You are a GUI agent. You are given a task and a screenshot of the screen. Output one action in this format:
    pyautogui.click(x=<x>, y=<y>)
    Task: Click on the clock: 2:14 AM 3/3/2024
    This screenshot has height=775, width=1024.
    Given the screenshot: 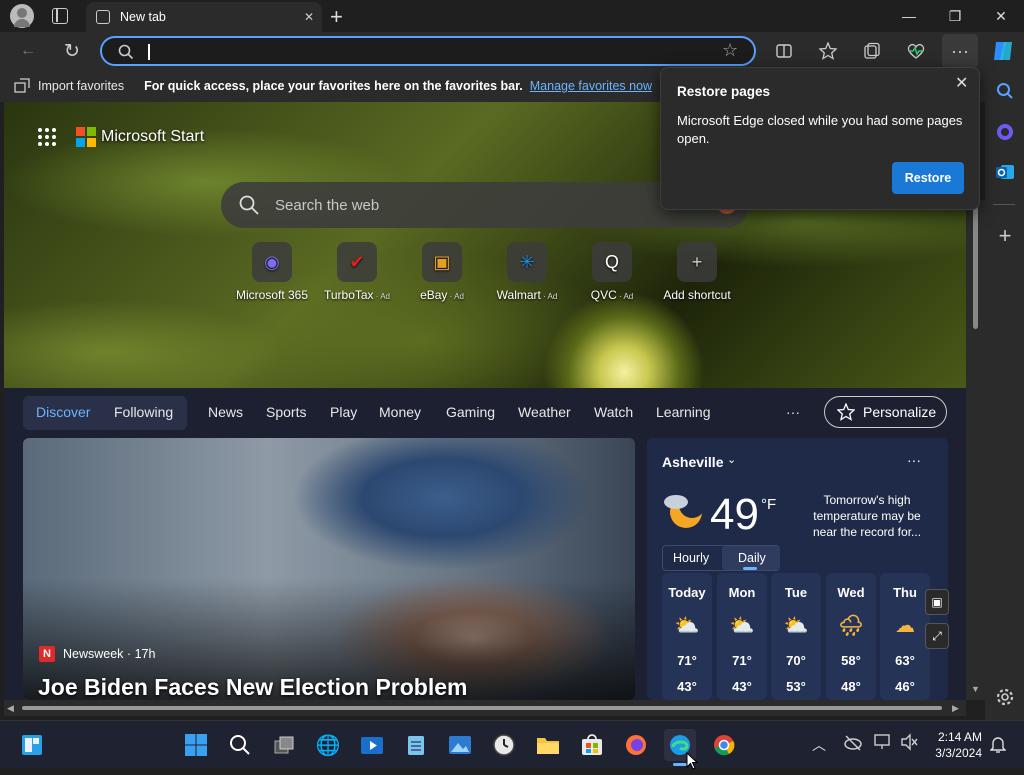 What is the action you would take?
    pyautogui.click(x=955, y=745)
    